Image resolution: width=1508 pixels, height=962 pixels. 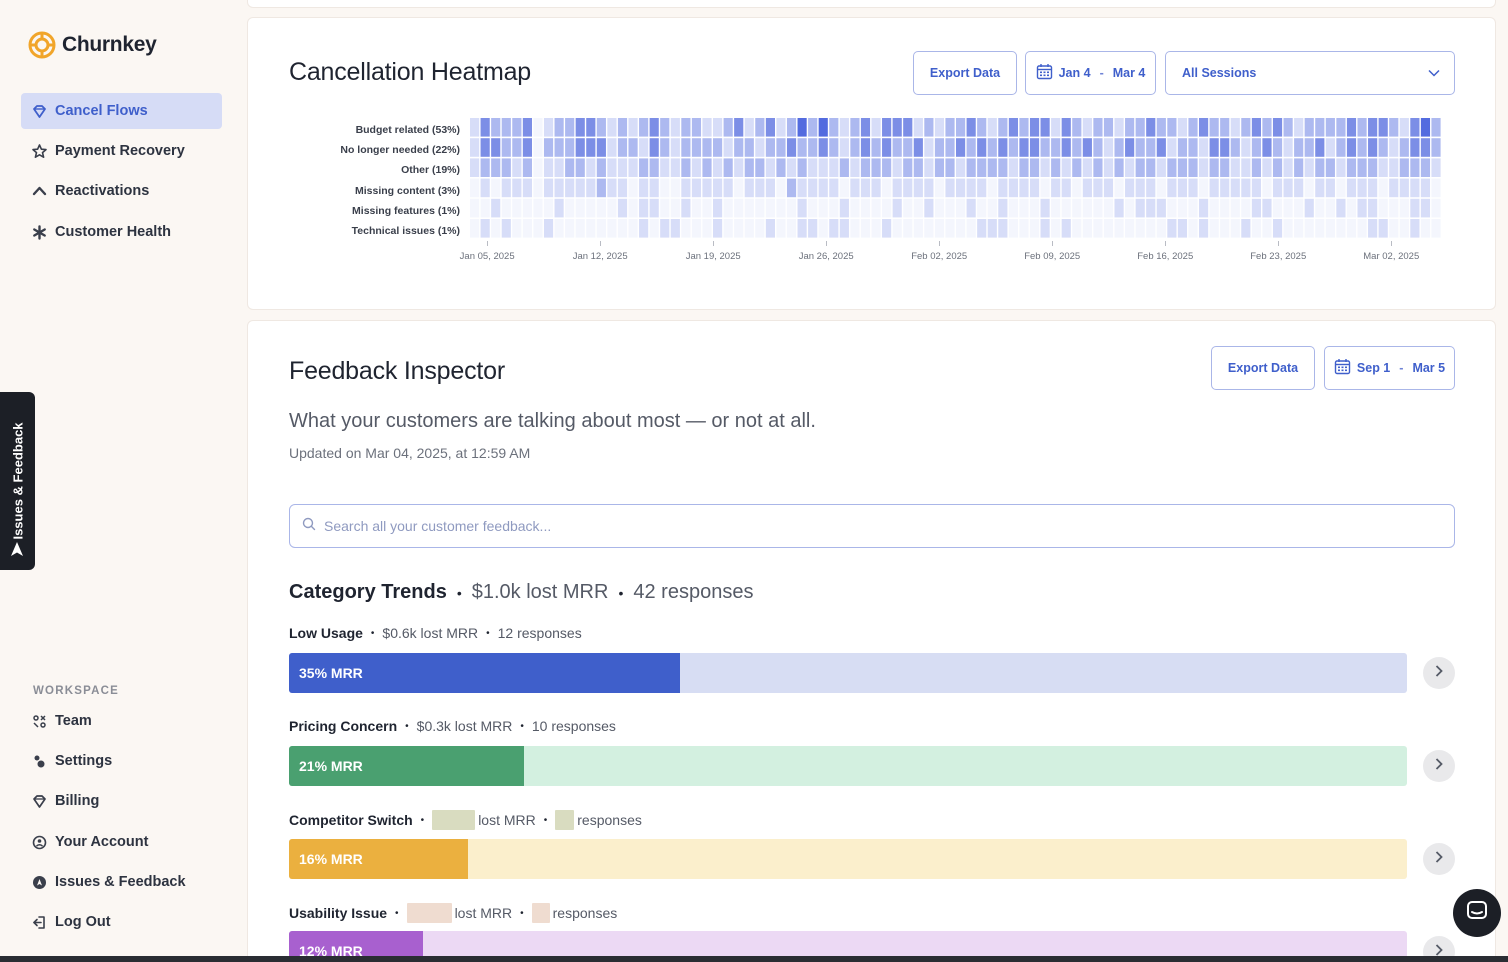 I want to click on sidebar-item-your-account: Your Account, so click(x=121, y=842).